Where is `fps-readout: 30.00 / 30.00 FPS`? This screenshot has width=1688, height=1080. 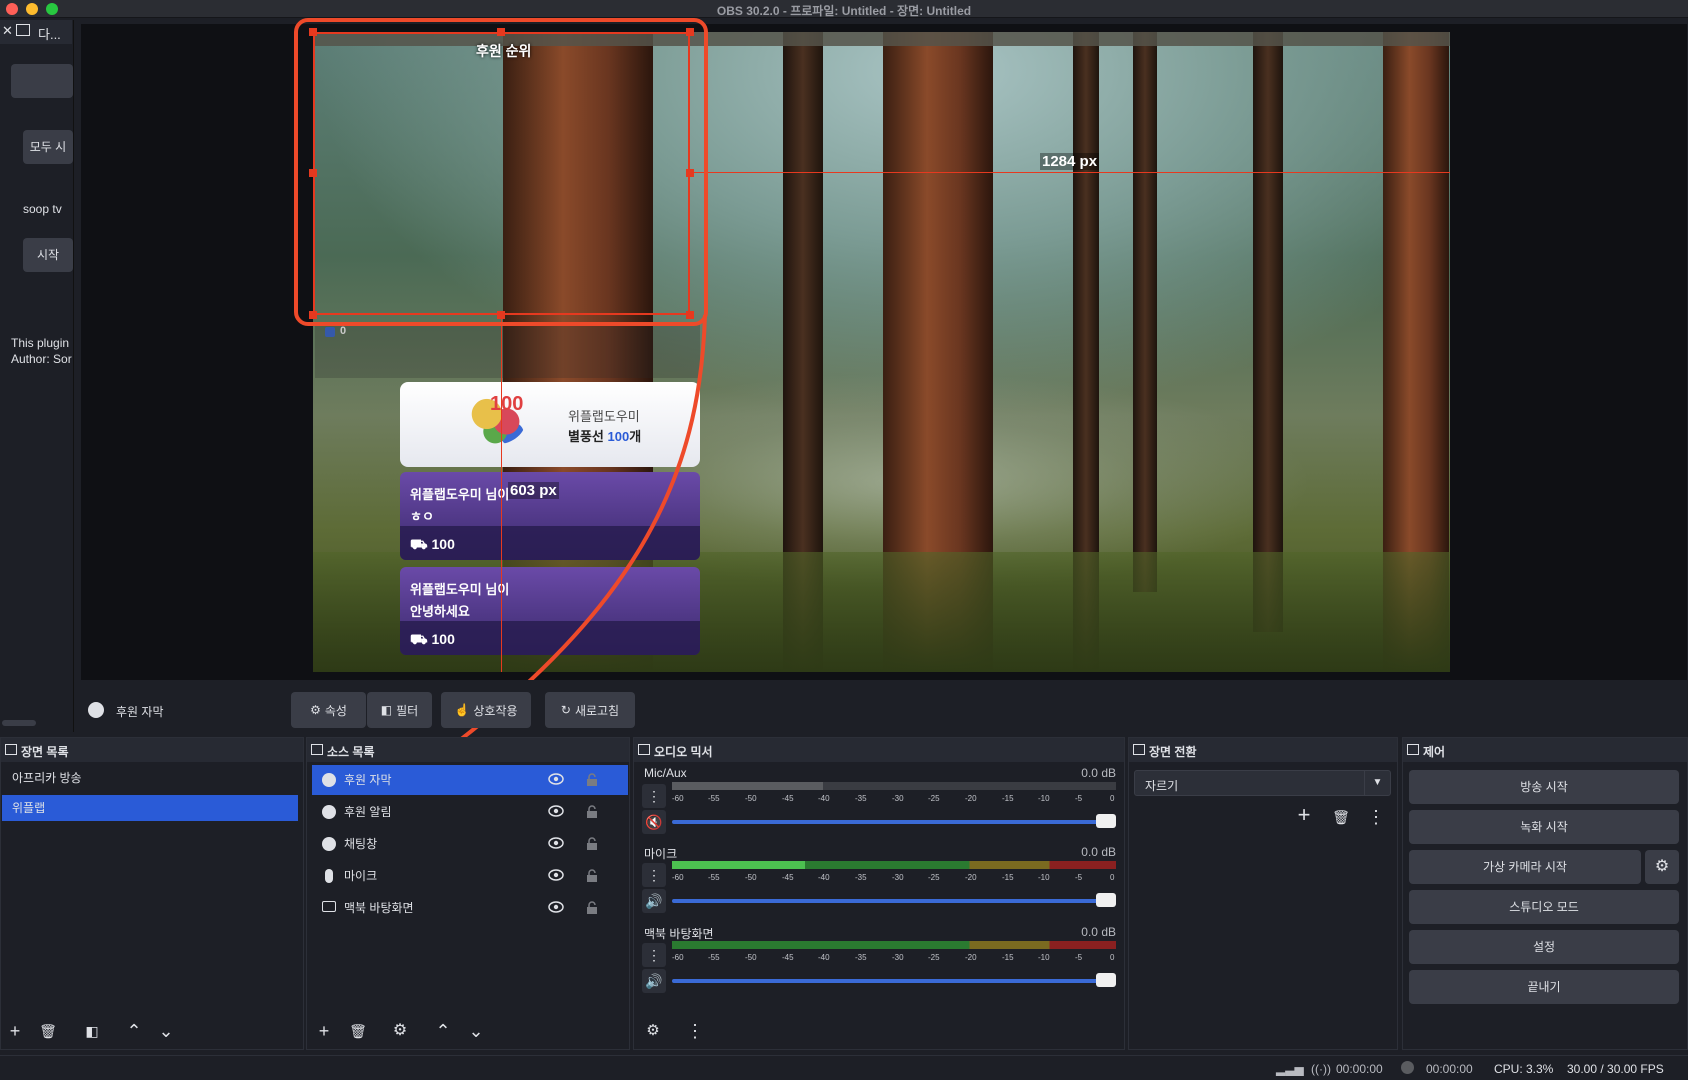 fps-readout: 30.00 / 30.00 FPS is located at coordinates (1615, 1069).